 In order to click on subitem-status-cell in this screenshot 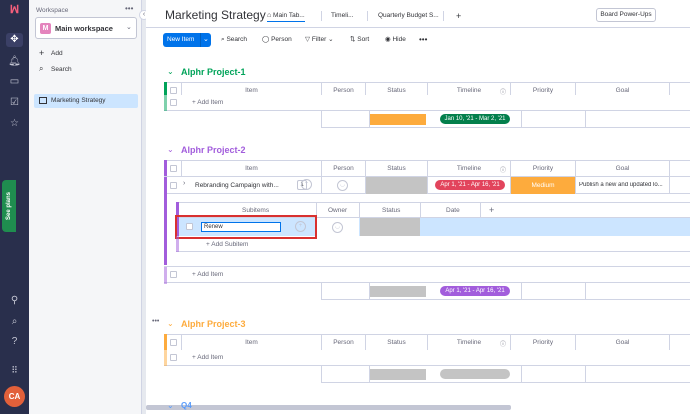, I will do `click(390, 227)`.